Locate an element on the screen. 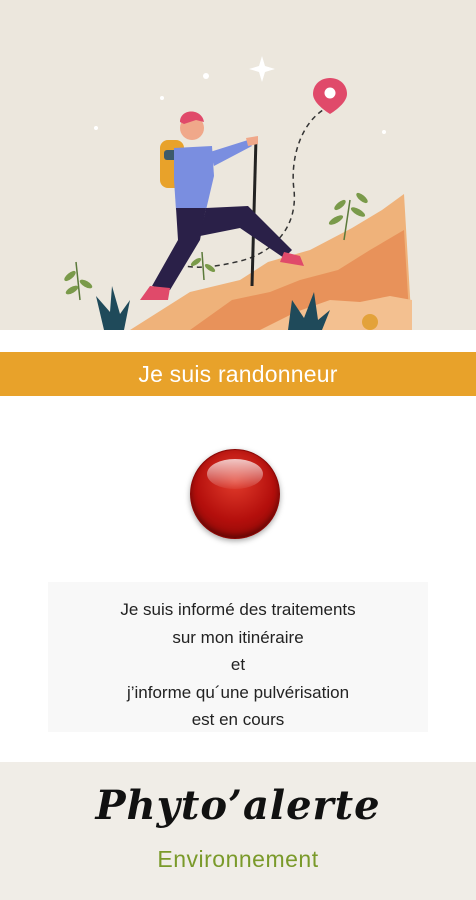  role-label: Je suis randonneur is located at coordinates (238, 373).